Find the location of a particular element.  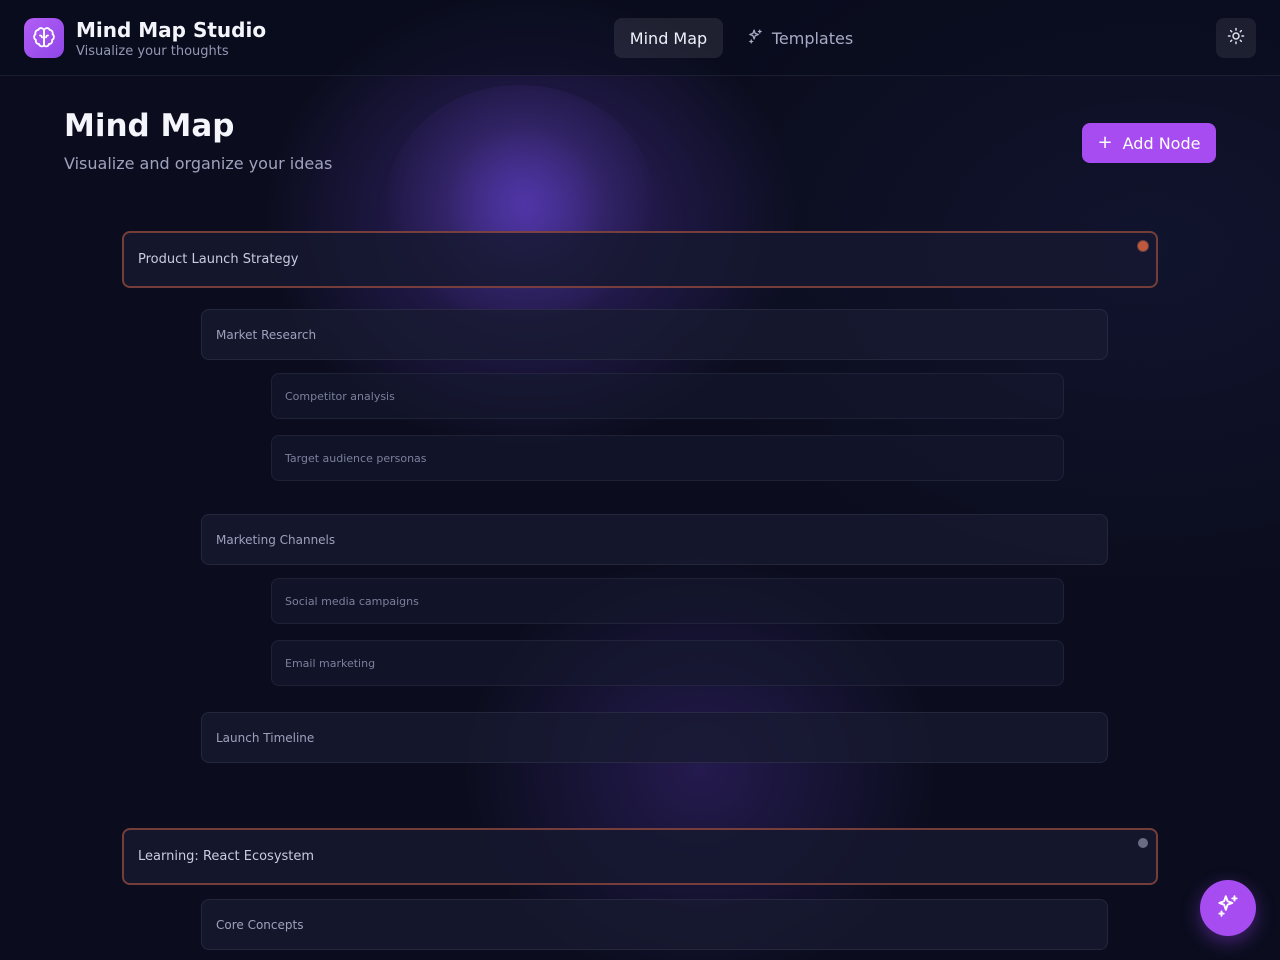

leaf-node: Email marketing is located at coordinates (667, 663).